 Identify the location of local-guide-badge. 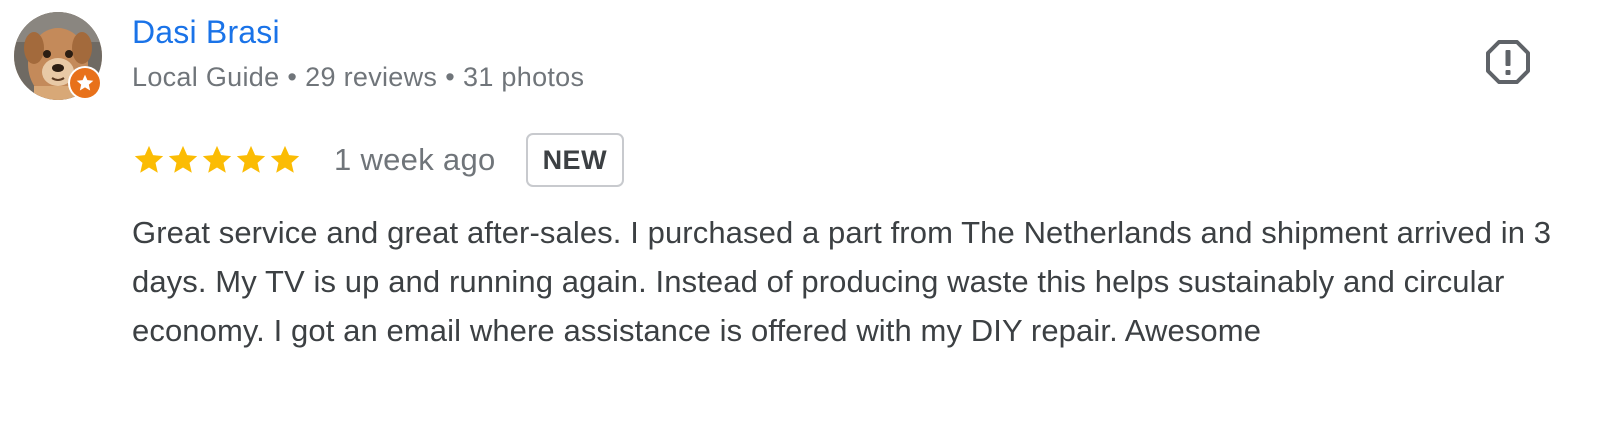
(85, 83).